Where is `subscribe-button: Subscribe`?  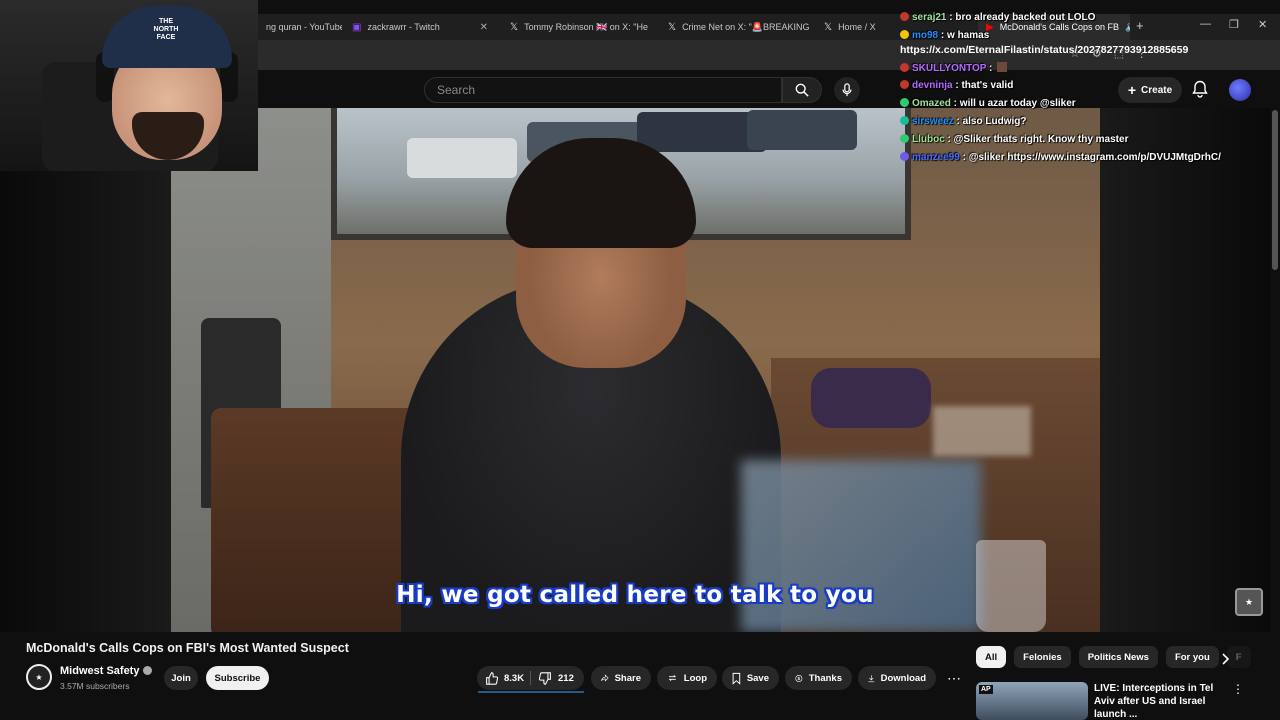 subscribe-button: Subscribe is located at coordinates (237, 678).